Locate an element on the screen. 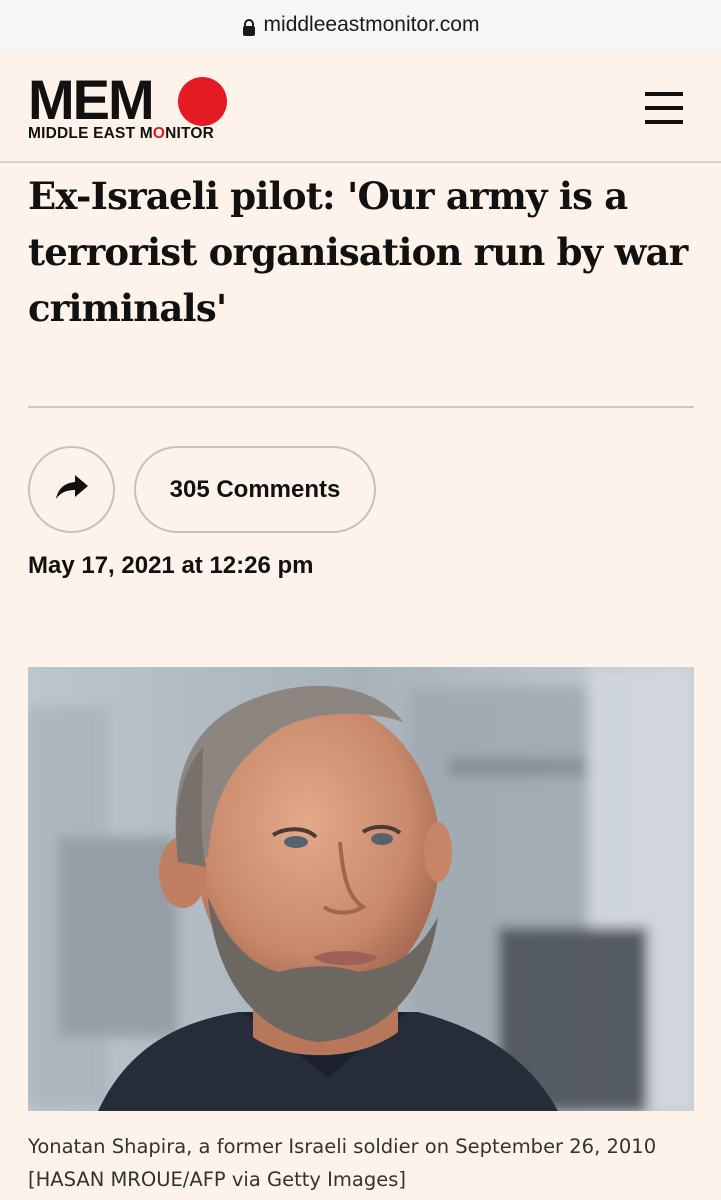  logo-red-dot is located at coordinates (202, 101).